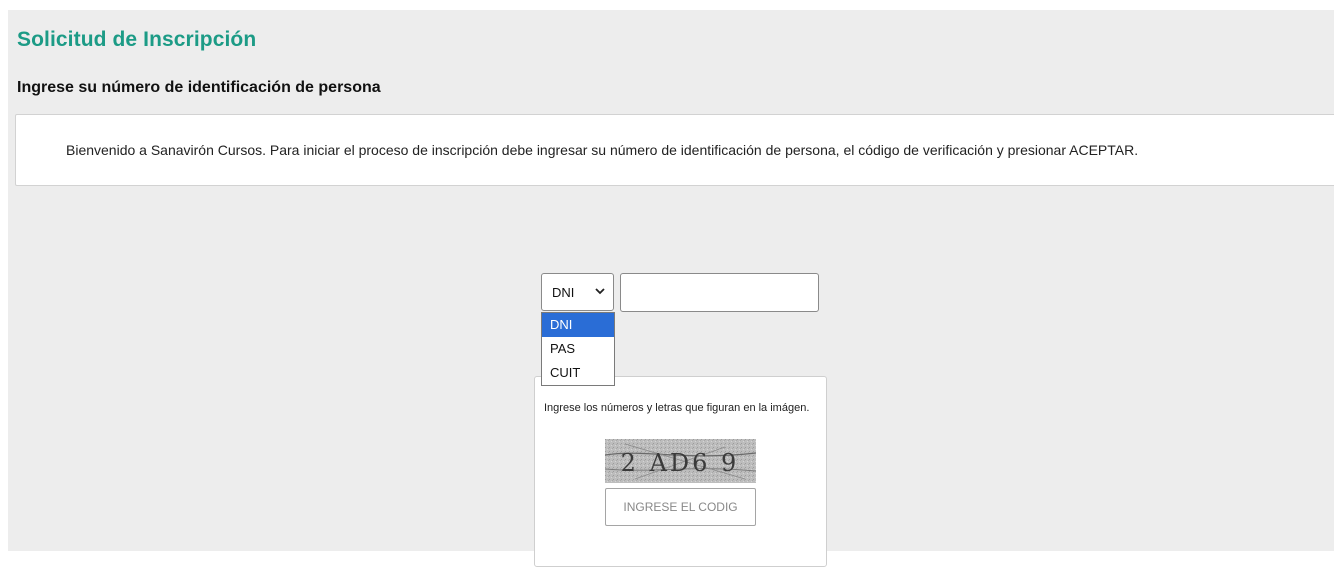  I want to click on dropdown-option-pas: PAS, so click(578, 349).